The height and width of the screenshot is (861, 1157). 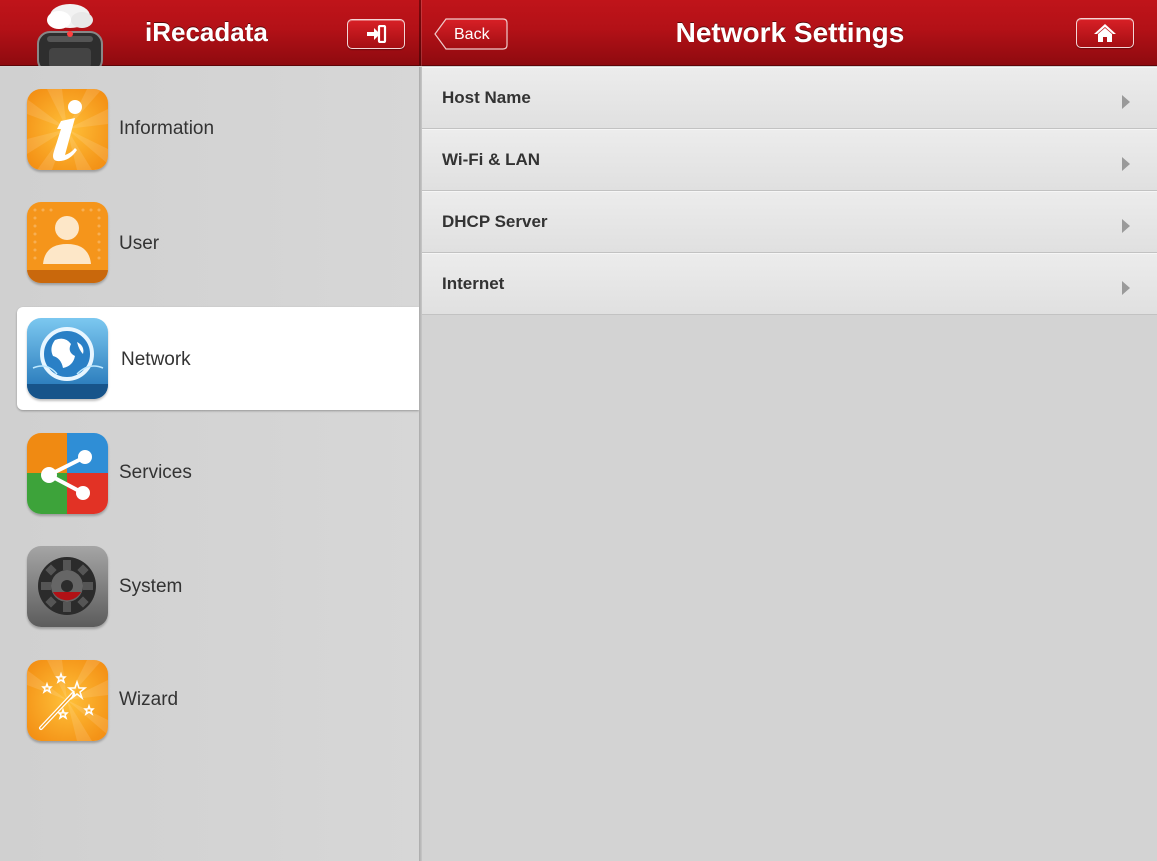 I want to click on app-title: iRecadata, so click(x=206, y=32).